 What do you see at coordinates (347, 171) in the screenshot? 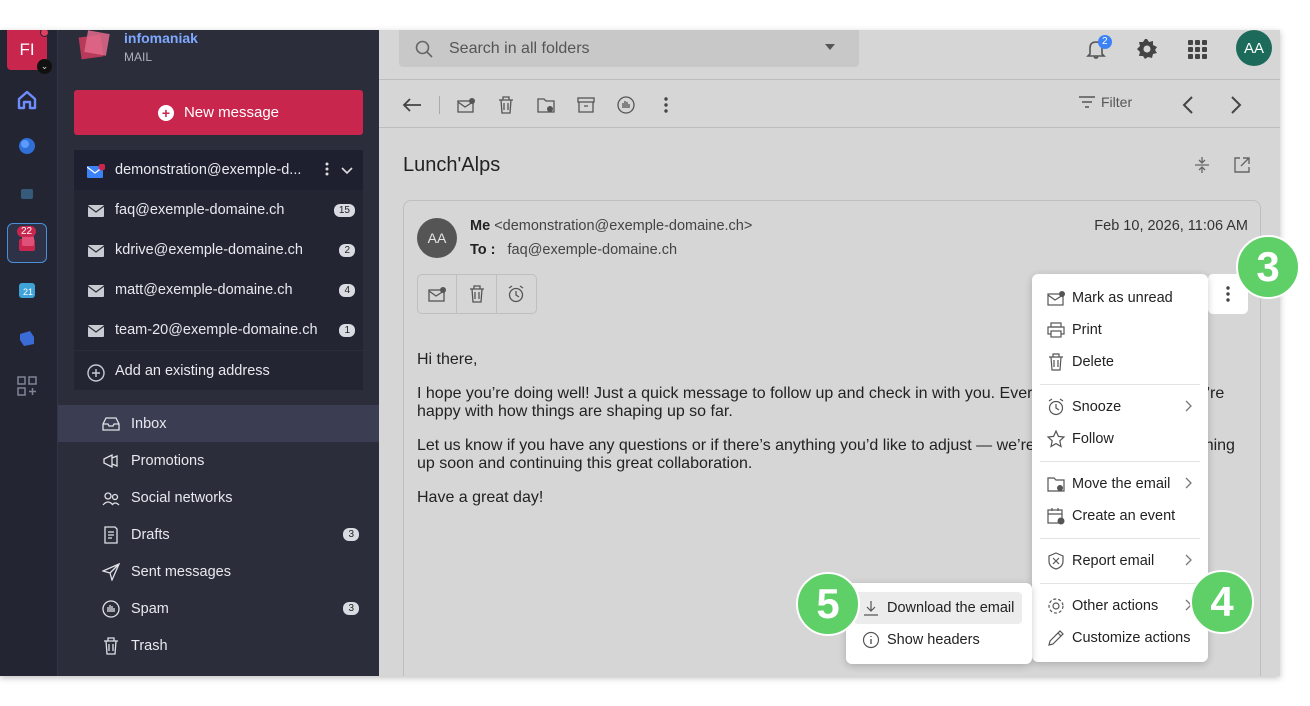
I see `chevron-down-icon` at bounding box center [347, 171].